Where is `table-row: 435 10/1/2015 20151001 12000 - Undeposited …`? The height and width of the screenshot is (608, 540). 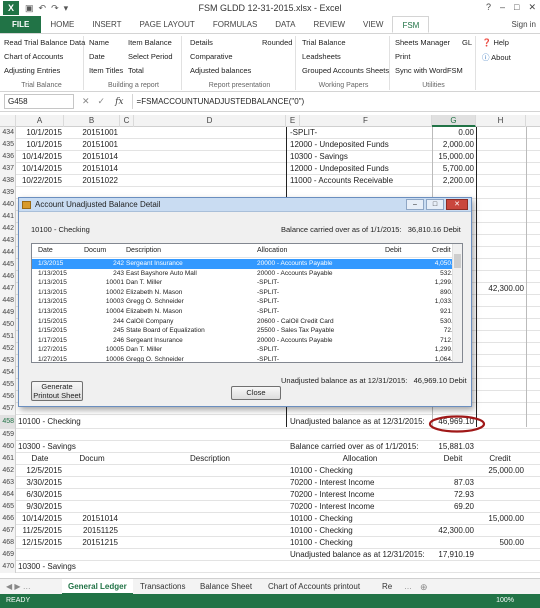 table-row: 435 10/1/2015 20151001 12000 - Undeposited … is located at coordinates (270, 145).